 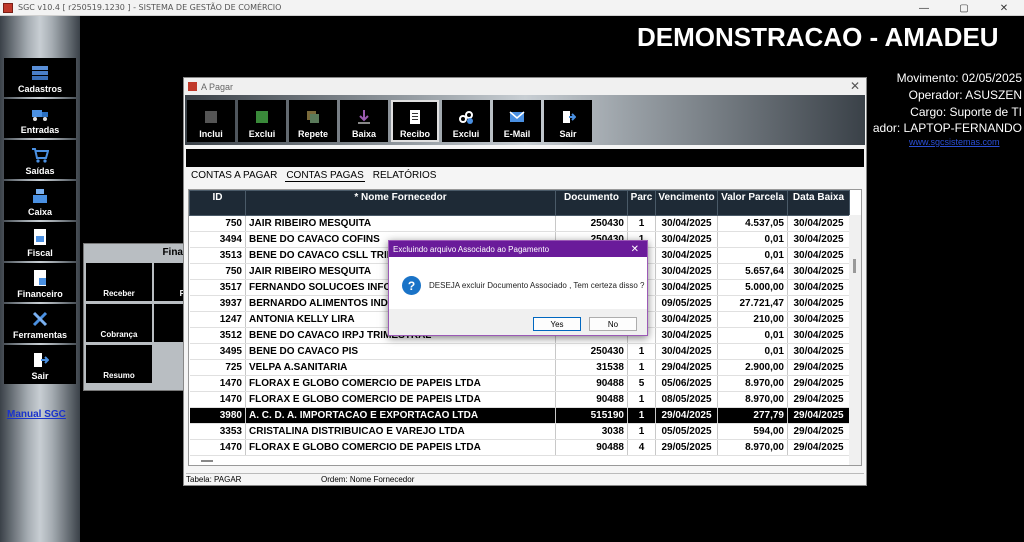 What do you see at coordinates (924, 8) in the screenshot?
I see `minimize-button: —` at bounding box center [924, 8].